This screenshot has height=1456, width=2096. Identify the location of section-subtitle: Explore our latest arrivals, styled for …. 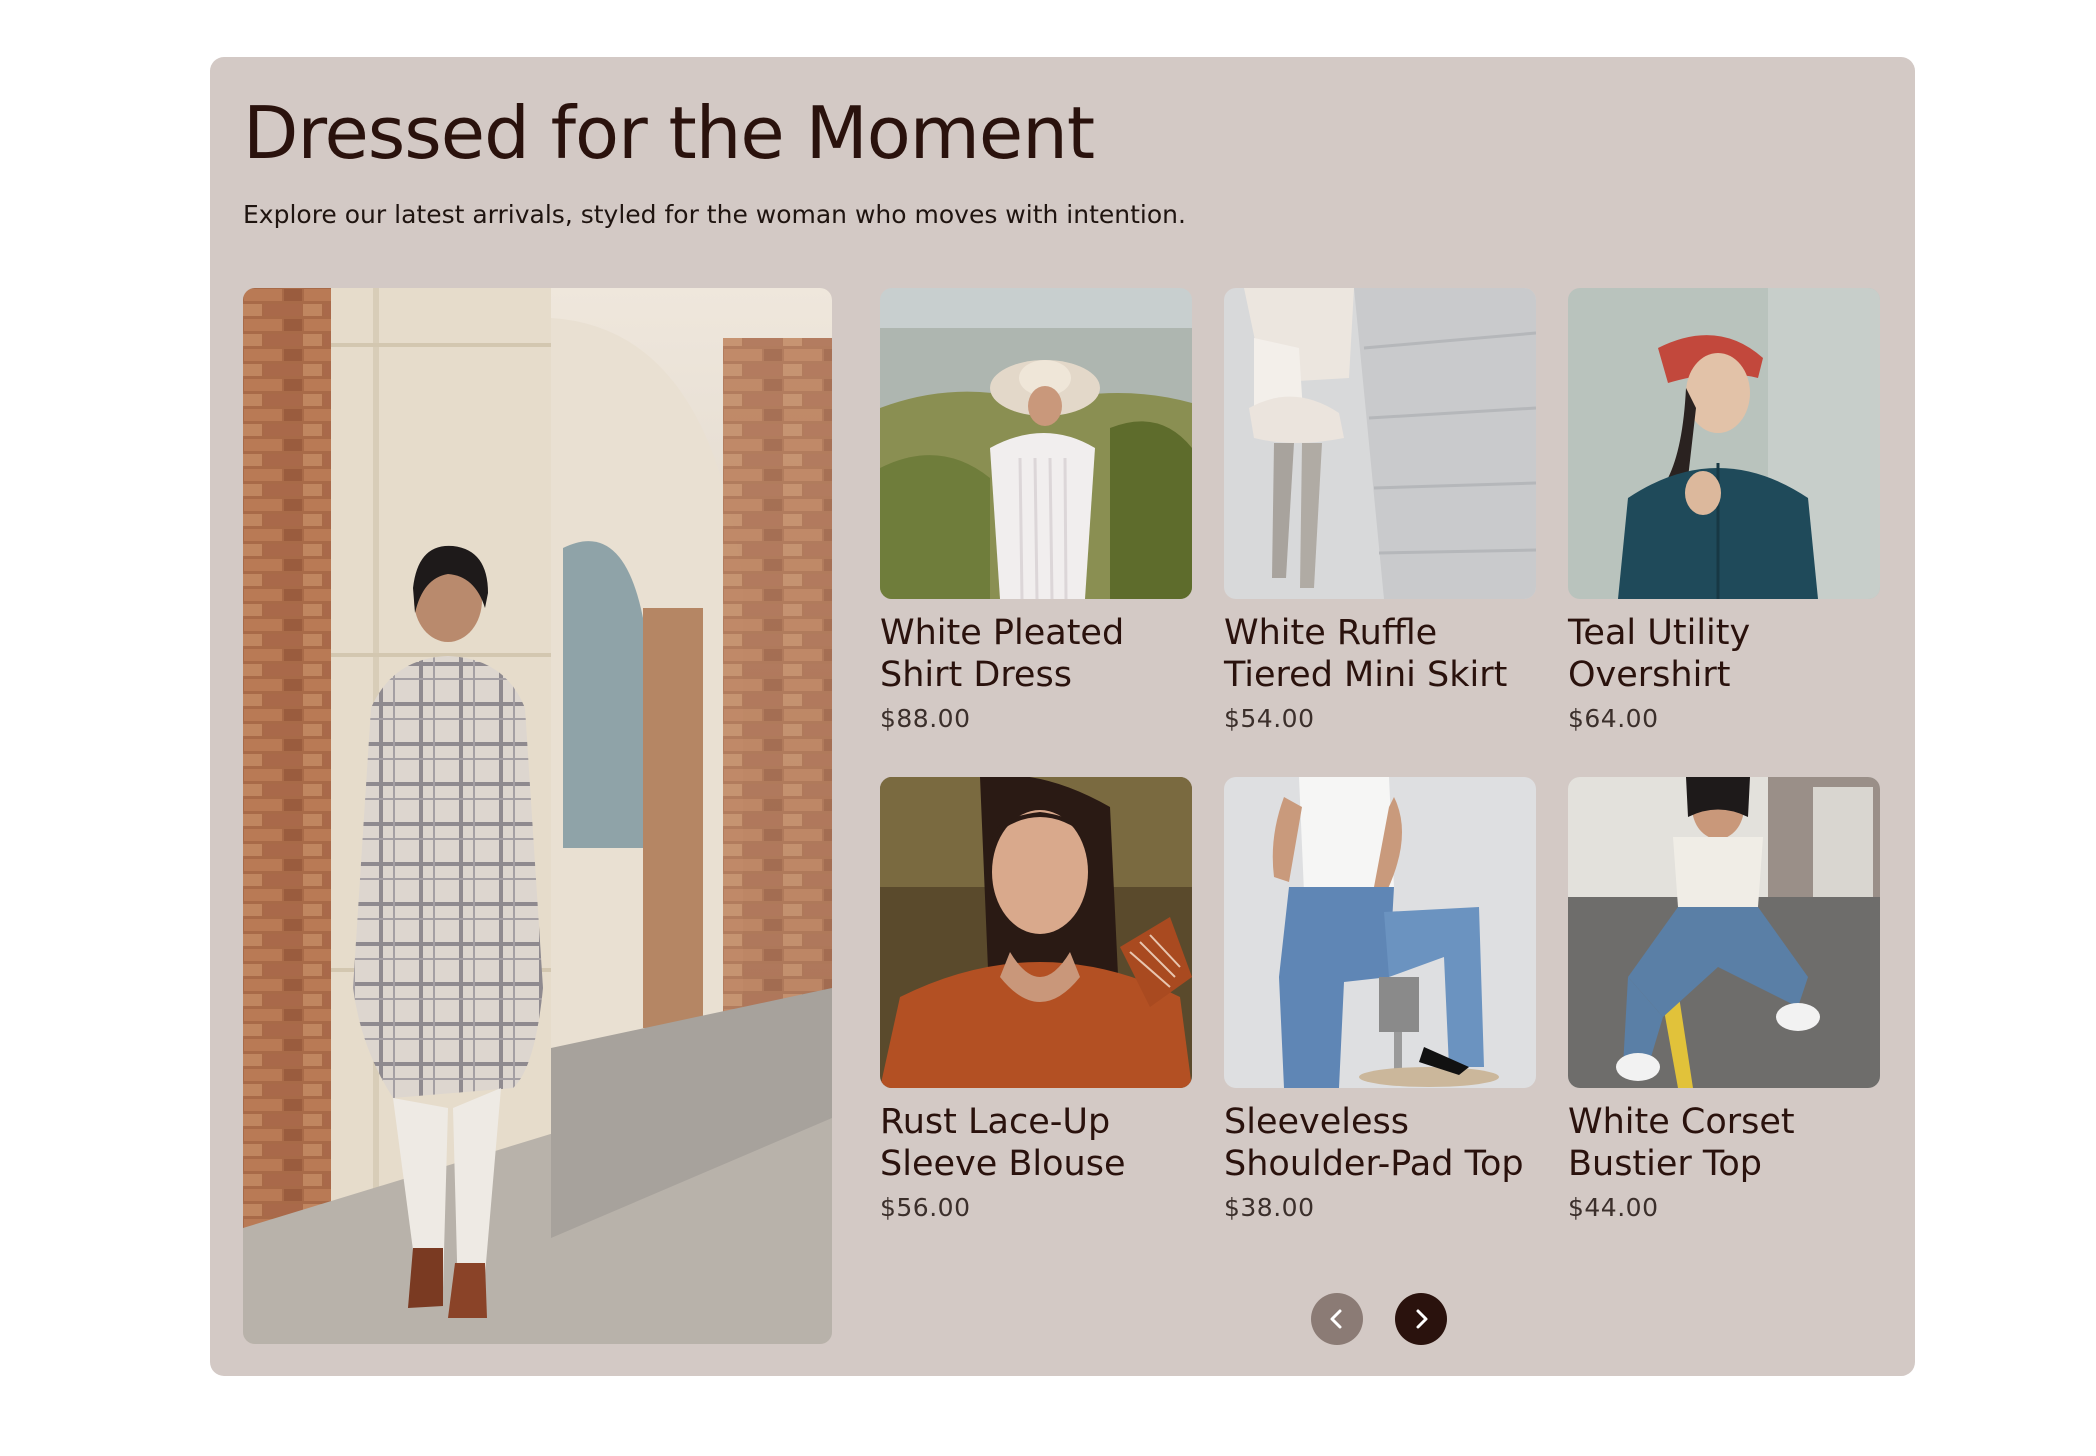
(714, 214).